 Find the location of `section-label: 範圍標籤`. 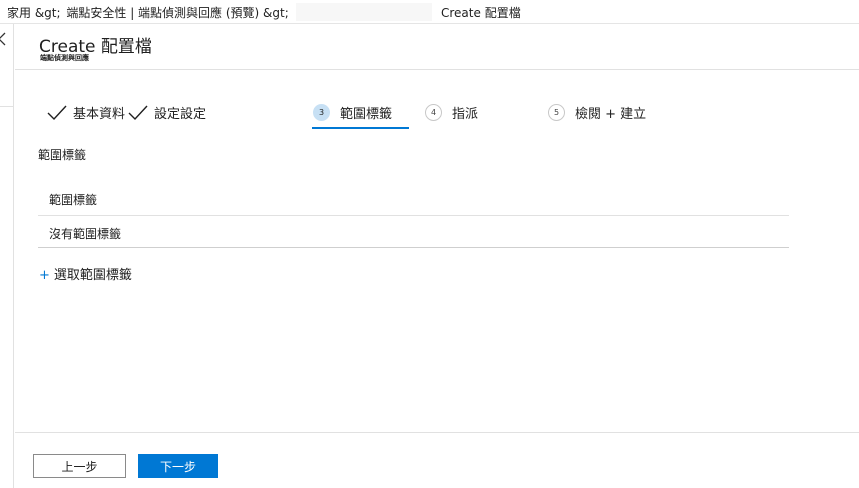

section-label: 範圍標籤 is located at coordinates (62, 155).